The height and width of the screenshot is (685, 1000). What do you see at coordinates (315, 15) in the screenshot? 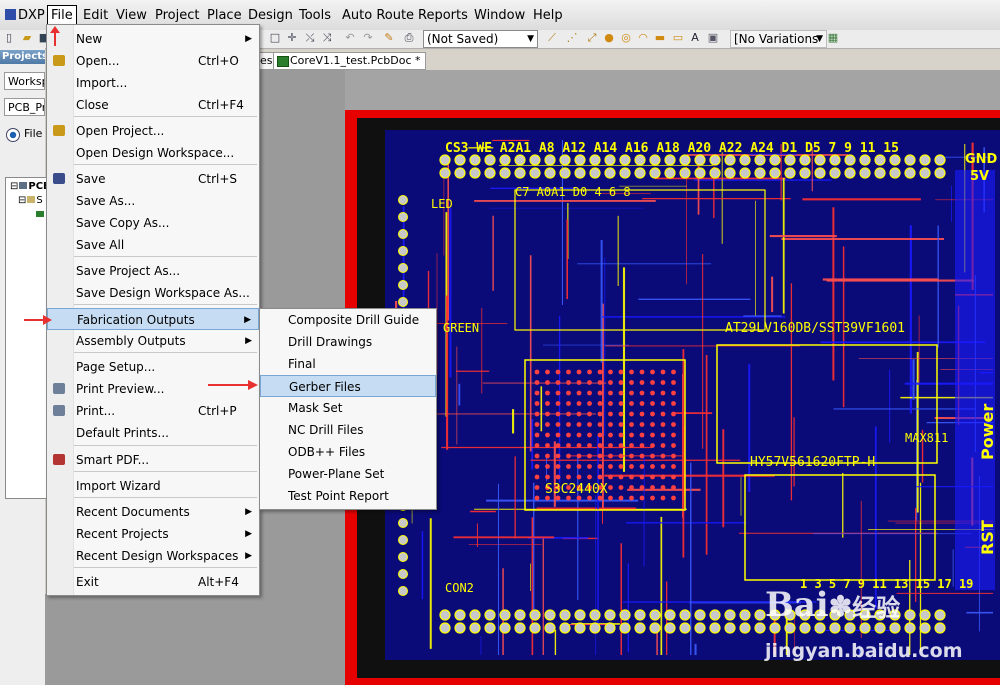
I see `menu-tools: Tools` at bounding box center [315, 15].